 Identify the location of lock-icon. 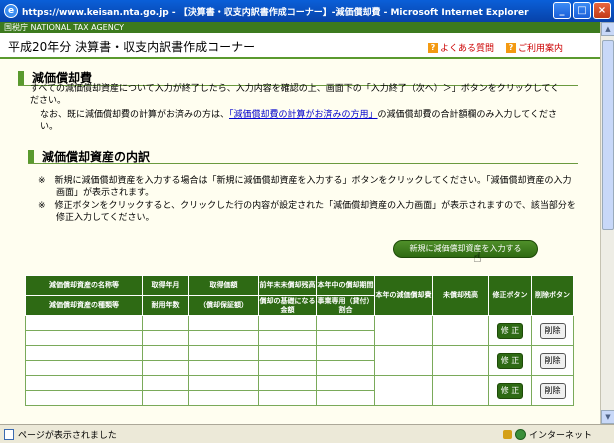
(507, 434).